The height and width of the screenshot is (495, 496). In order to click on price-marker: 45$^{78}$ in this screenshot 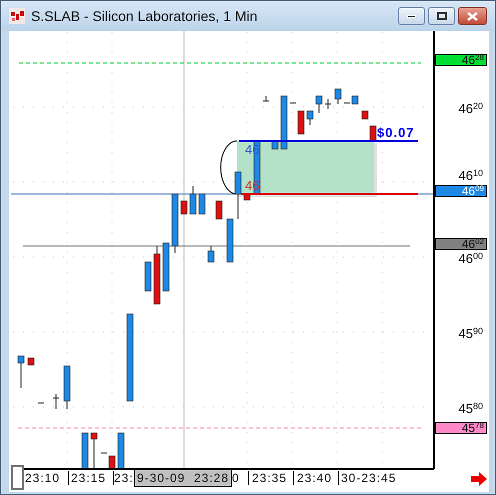, I will do `click(461, 428)`.